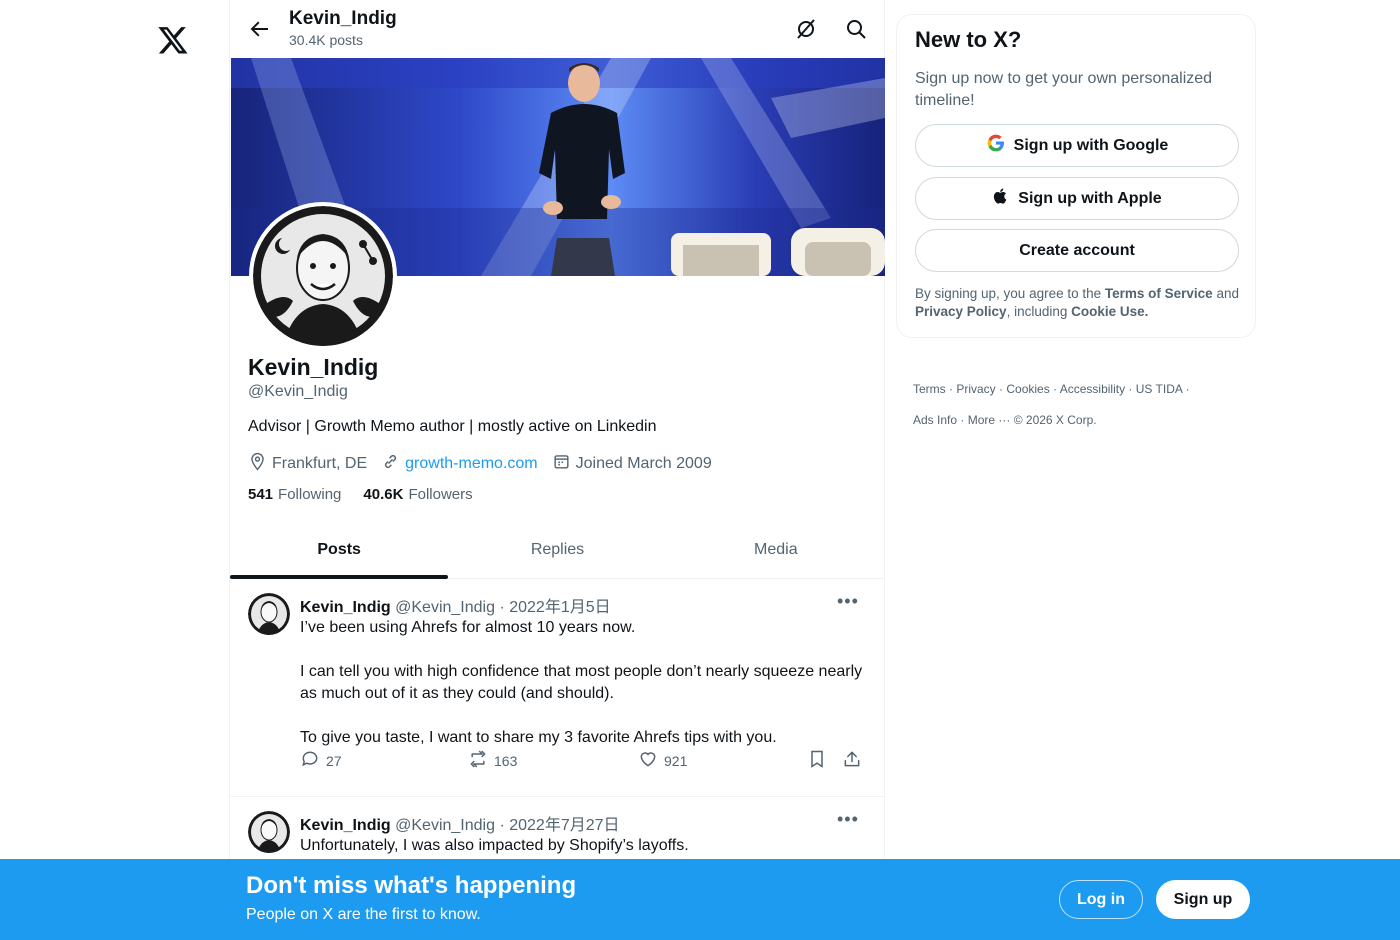 This screenshot has height=940, width=1400. I want to click on footer-accessibility-link: Accessibility, so click(1092, 389).